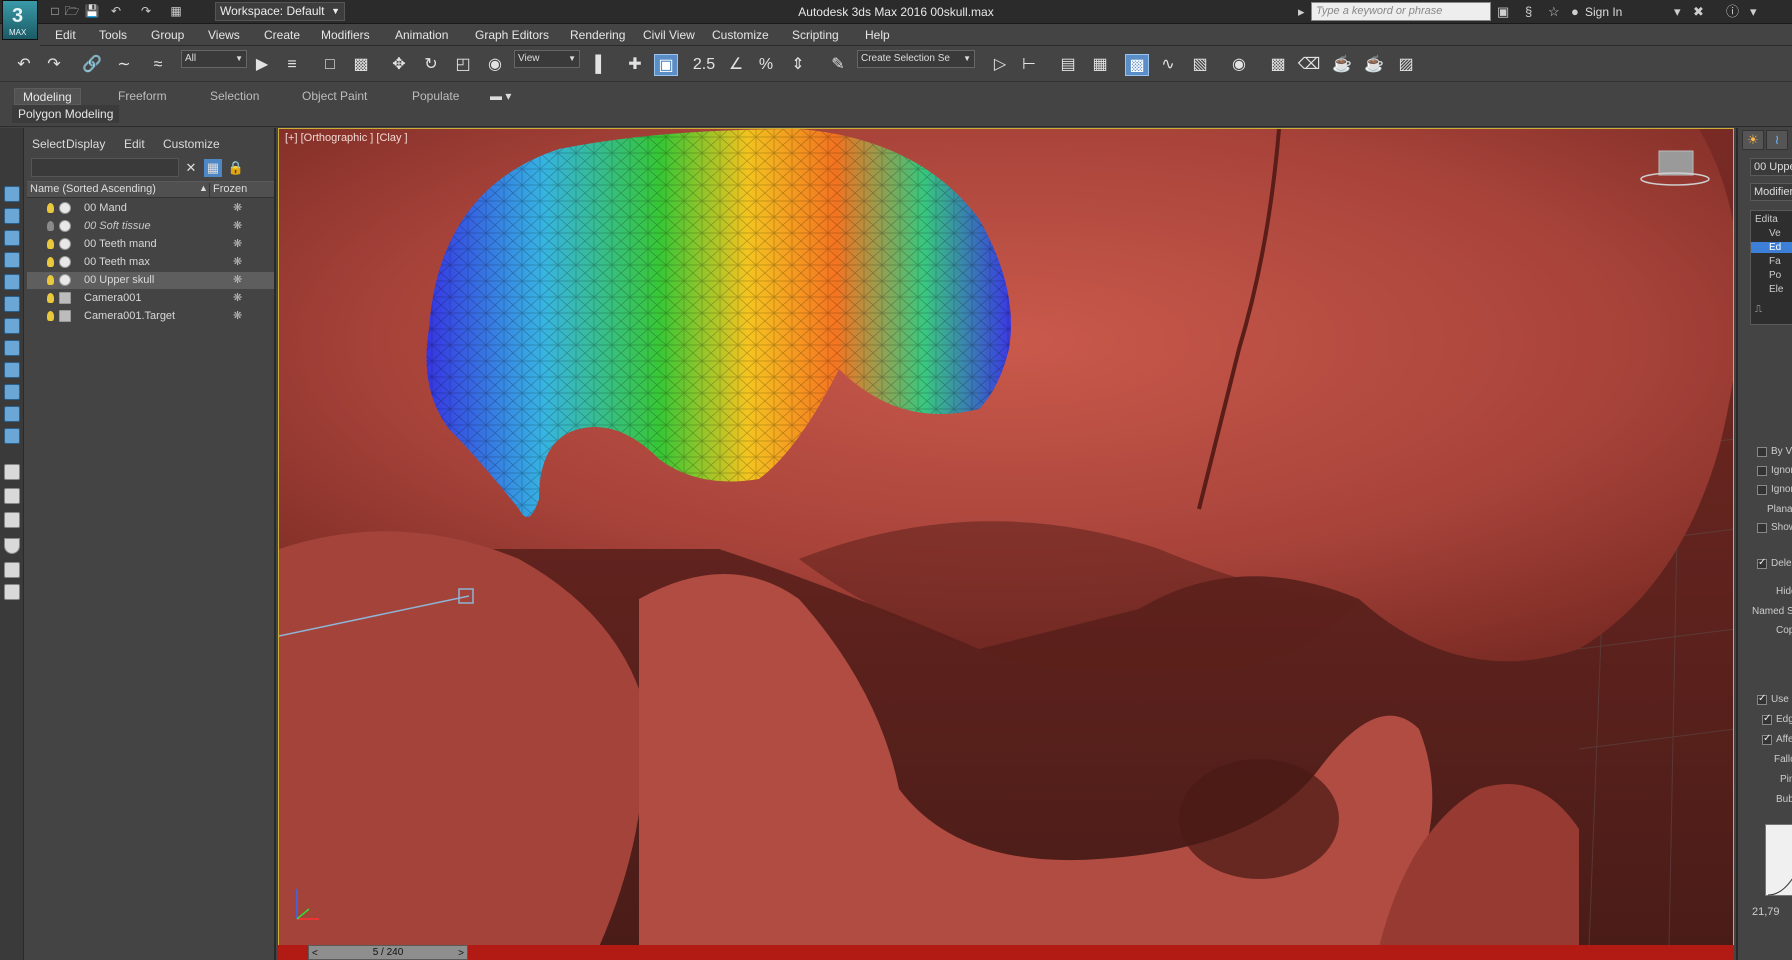 The height and width of the screenshot is (960, 1792). Describe the element at coordinates (547, 59) in the screenshot. I see `reference-coordinate-dropdown: View ▼` at that location.